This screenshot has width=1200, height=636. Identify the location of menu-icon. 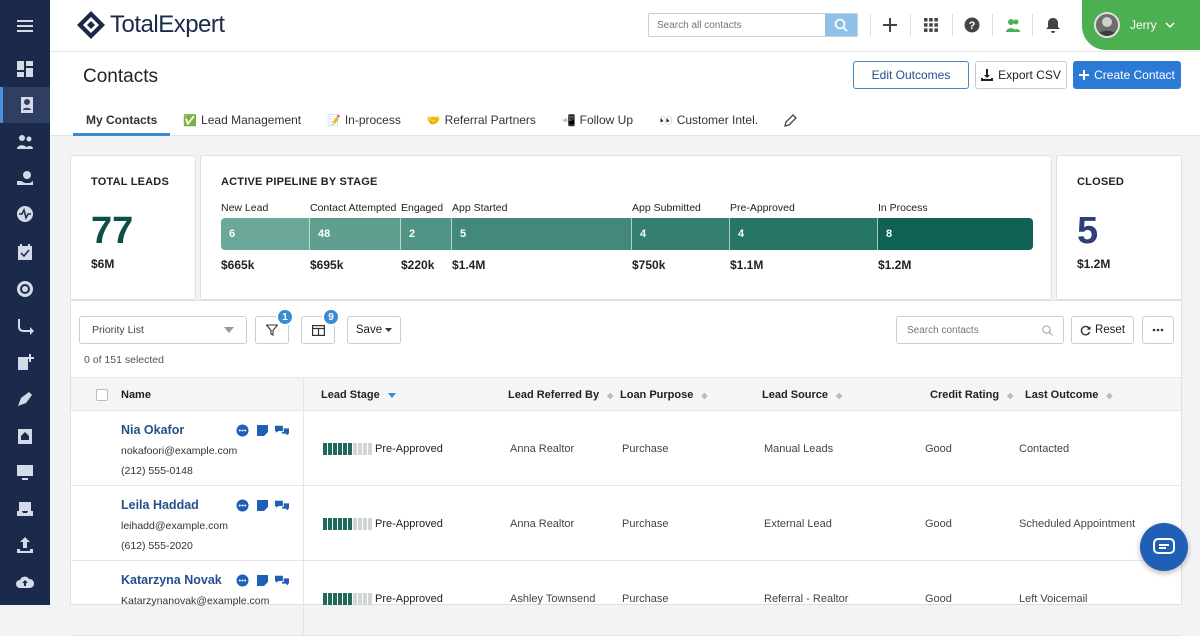
(25, 26).